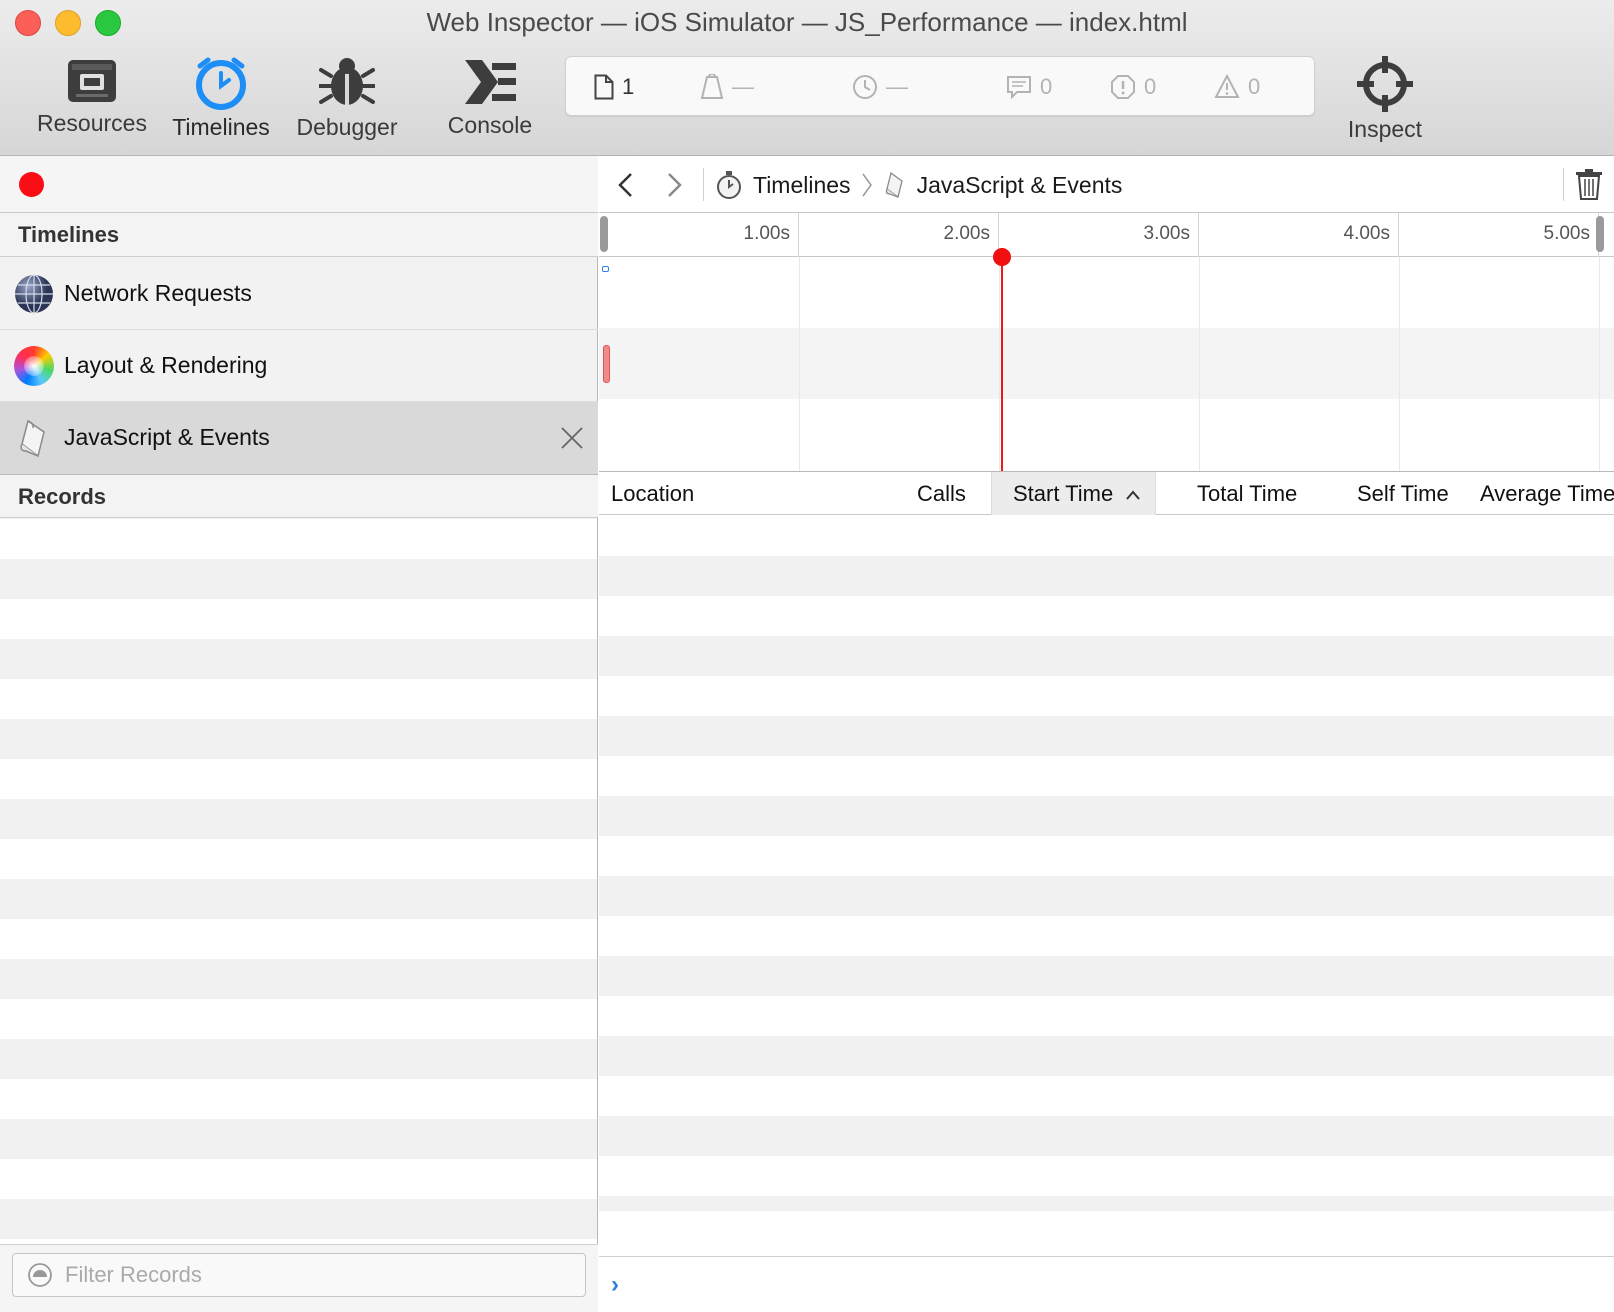  I want to click on timeline-layout-rendering-label: Layout & Rendering, so click(166, 365).